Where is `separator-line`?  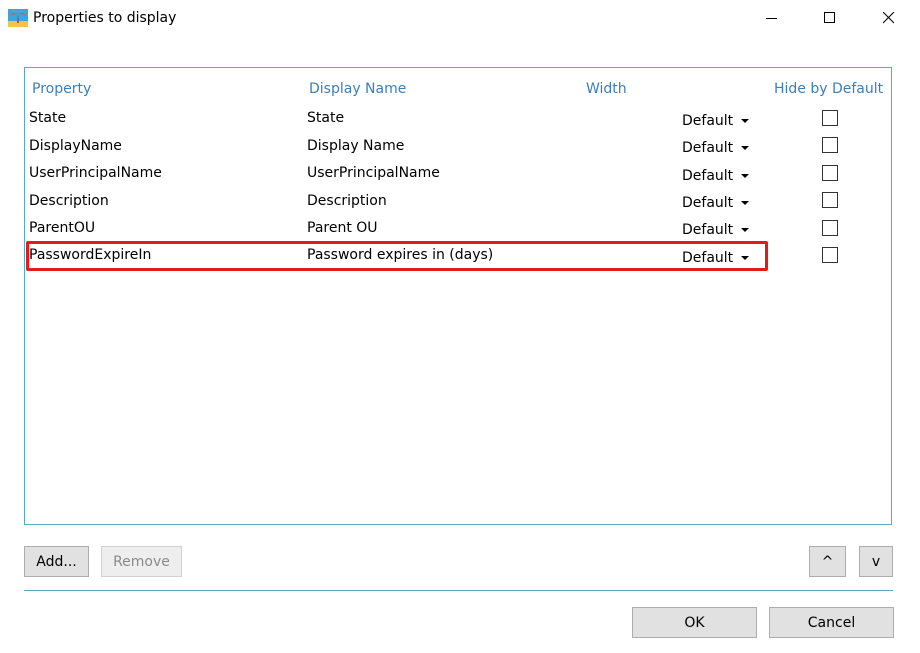 separator-line is located at coordinates (458, 590).